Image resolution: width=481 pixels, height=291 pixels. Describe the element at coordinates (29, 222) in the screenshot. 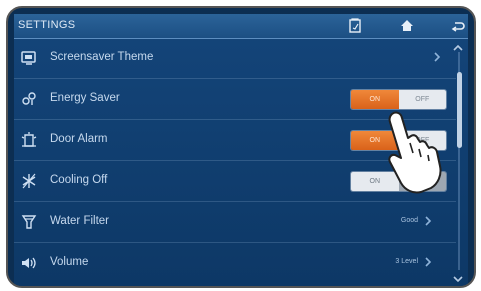

I see `water-filter-icon` at that location.